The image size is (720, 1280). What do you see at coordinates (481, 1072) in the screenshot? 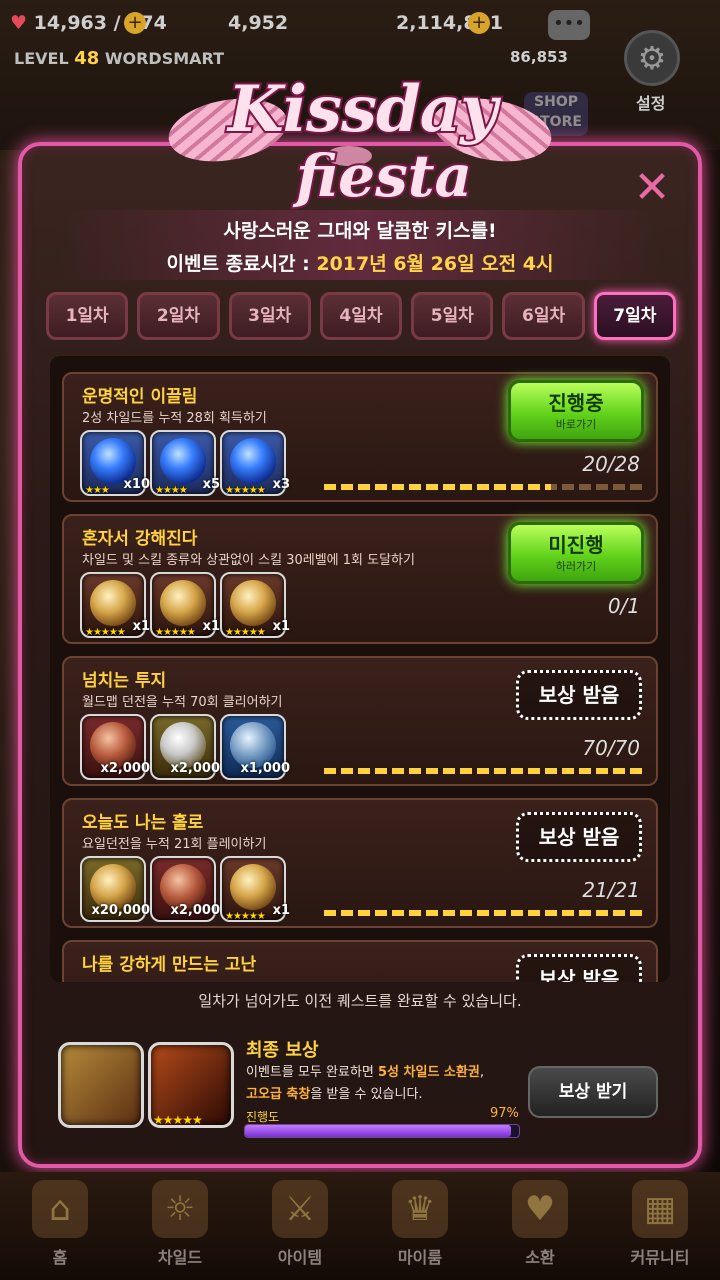
I see `desc-mid: ,` at bounding box center [481, 1072].